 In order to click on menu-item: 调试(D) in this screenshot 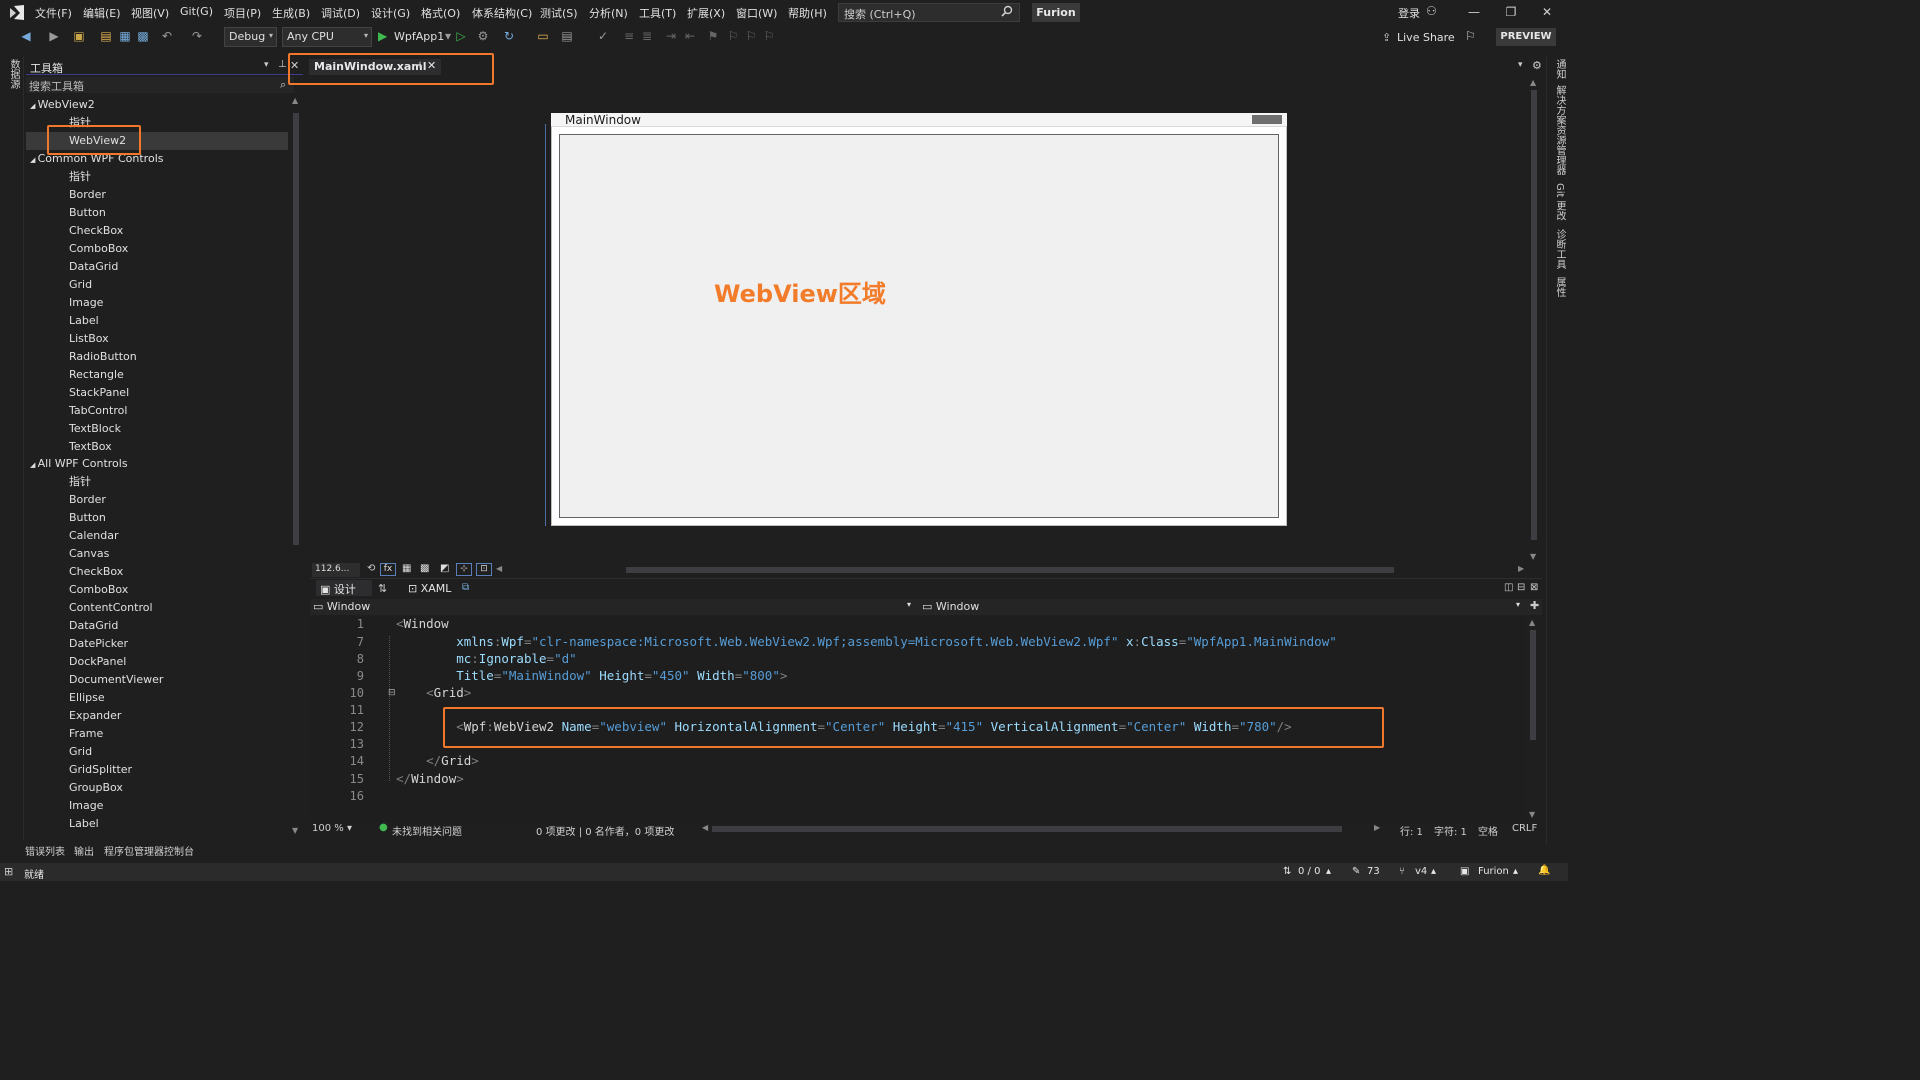, I will do `click(340, 13)`.